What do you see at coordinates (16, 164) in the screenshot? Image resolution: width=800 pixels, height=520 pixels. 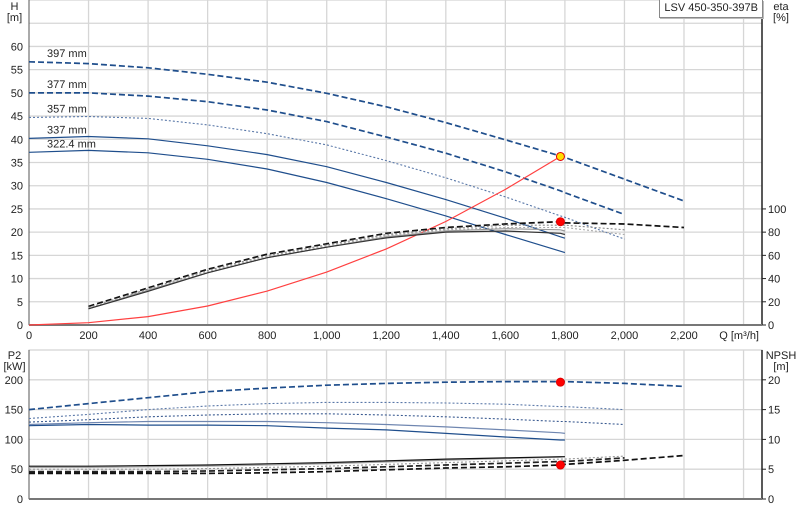 I see `axis-tick-label: 35` at bounding box center [16, 164].